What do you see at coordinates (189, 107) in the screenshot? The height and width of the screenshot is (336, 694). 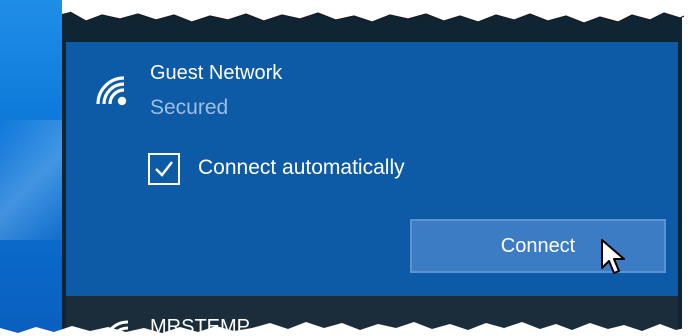 I see `network-status: Secured` at bounding box center [189, 107].